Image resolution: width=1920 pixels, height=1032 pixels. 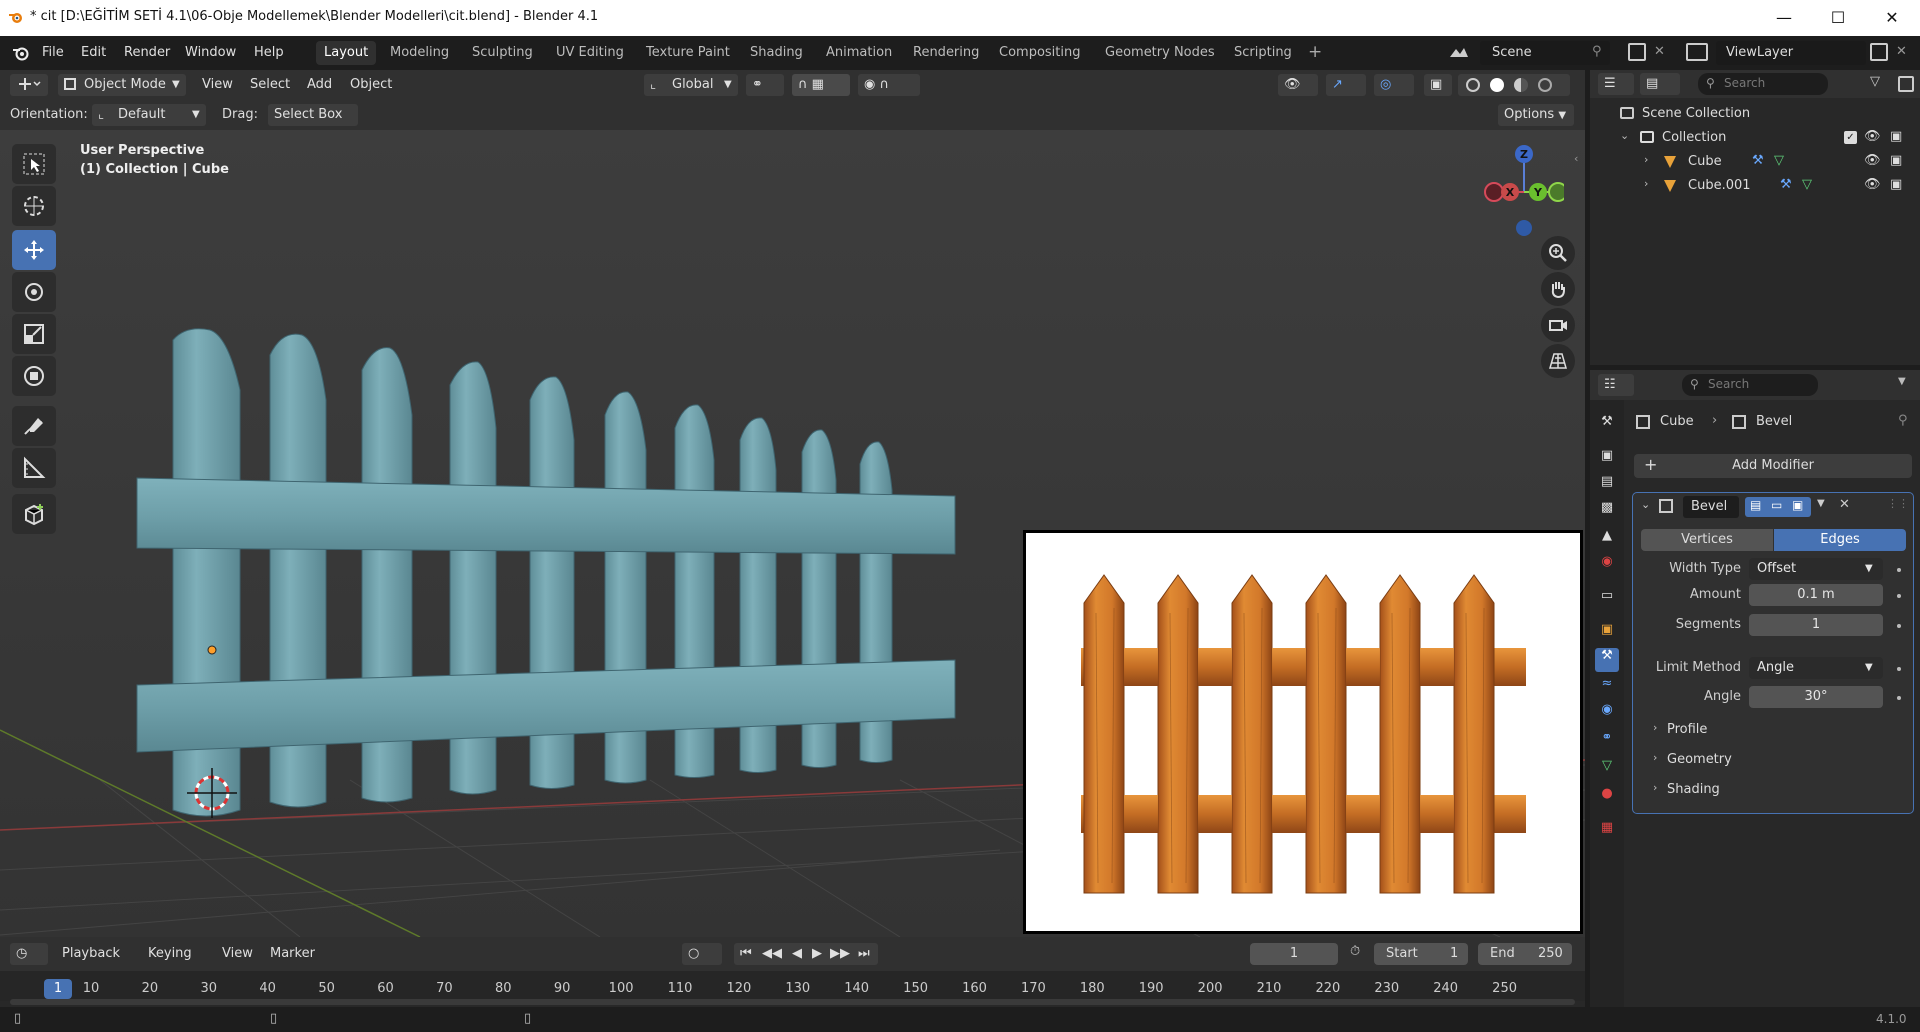 I want to click on material-tab-icon: ●, so click(x=1607, y=798).